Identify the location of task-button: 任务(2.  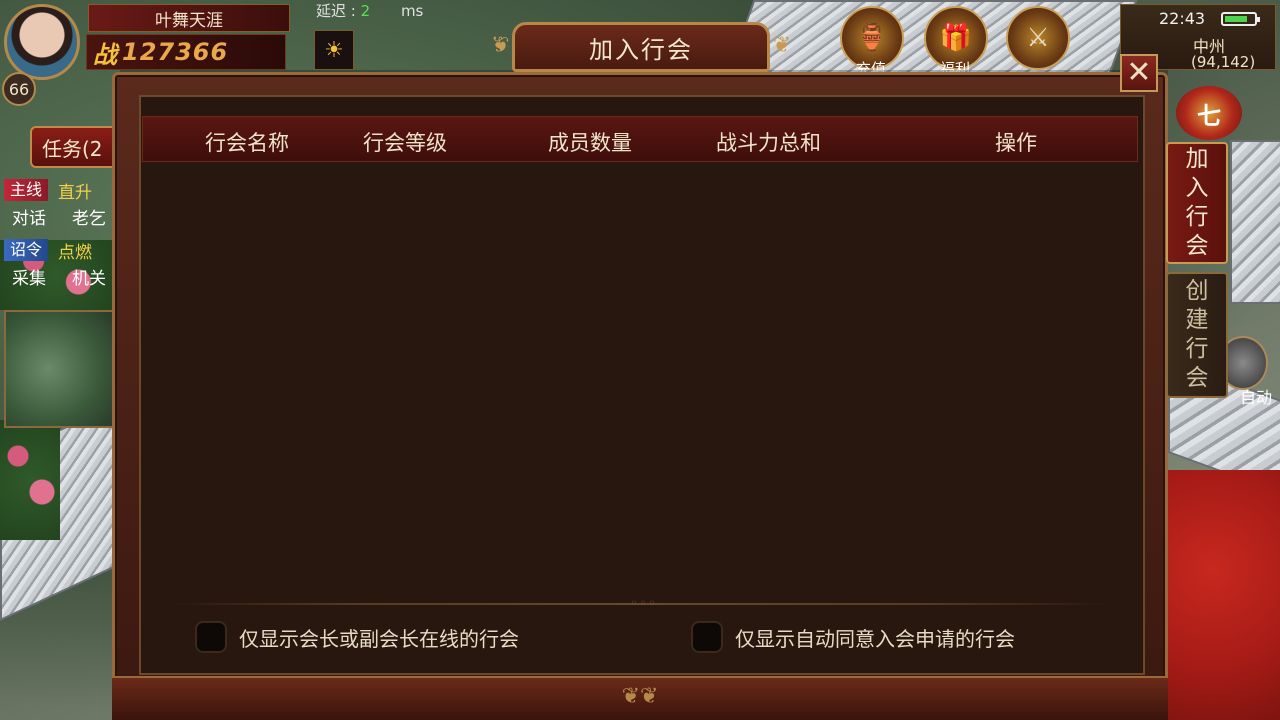
(74, 147).